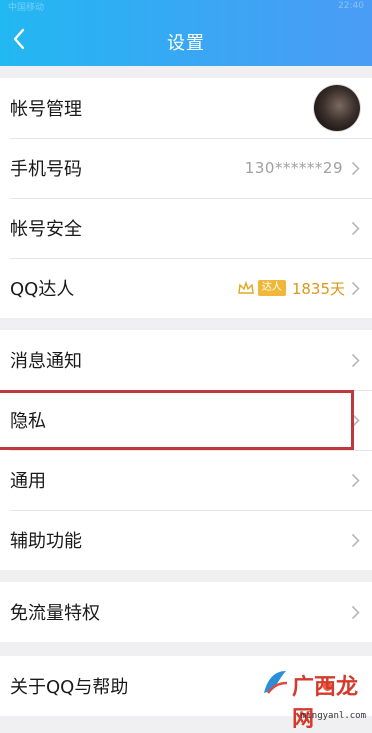  I want to click on row-privacy: 隐私, so click(186, 420).